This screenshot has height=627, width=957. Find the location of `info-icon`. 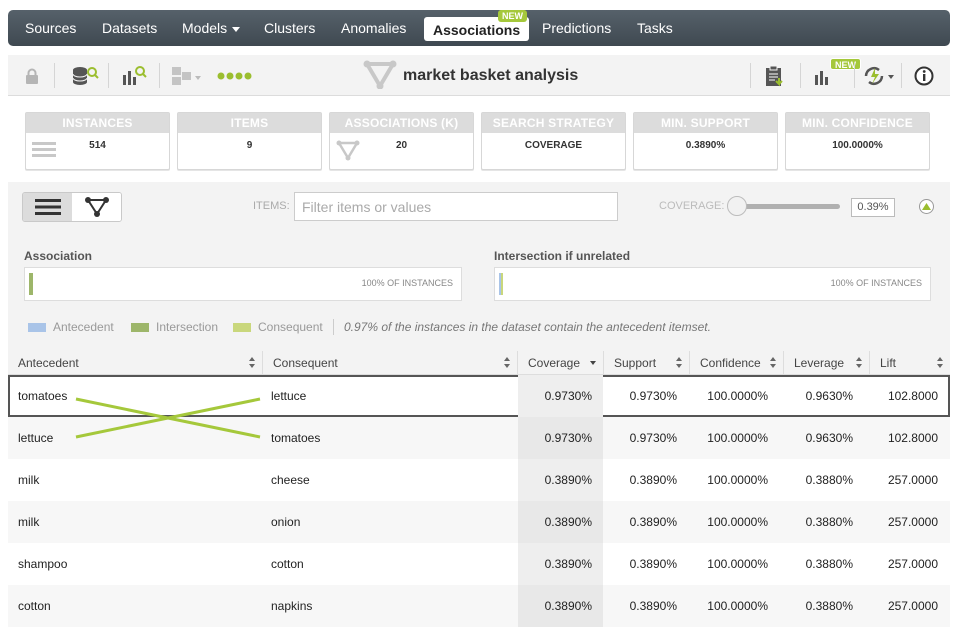

info-icon is located at coordinates (924, 76).